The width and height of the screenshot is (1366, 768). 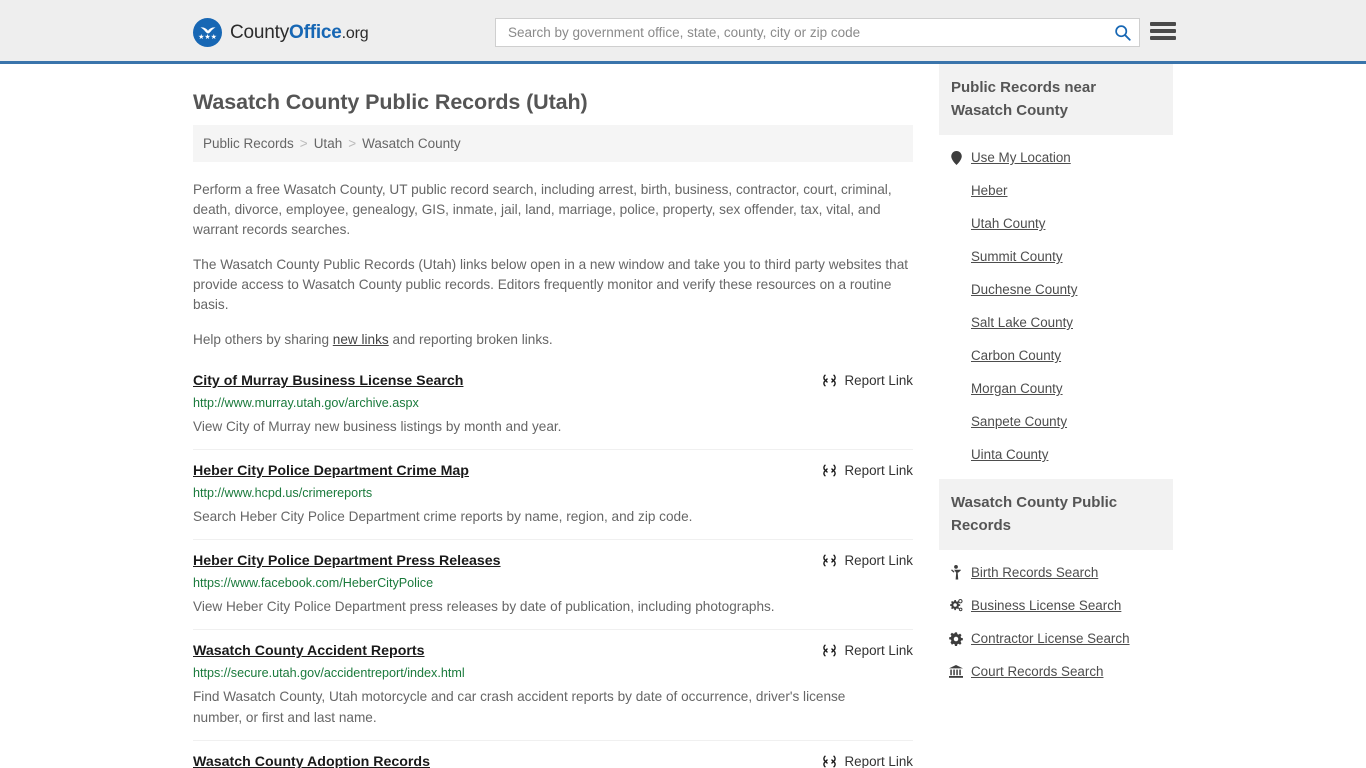 What do you see at coordinates (808, 32) in the screenshot?
I see `search-input` at bounding box center [808, 32].